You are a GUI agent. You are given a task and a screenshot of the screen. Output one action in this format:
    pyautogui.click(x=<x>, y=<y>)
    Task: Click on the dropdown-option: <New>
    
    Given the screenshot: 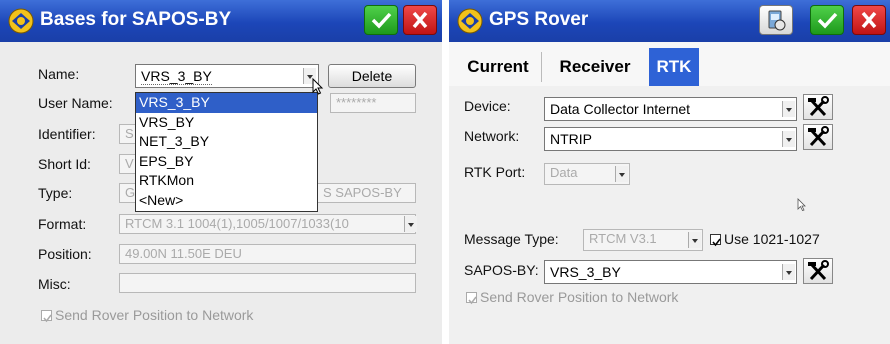 What is the action you would take?
    pyautogui.click(x=226, y=201)
    